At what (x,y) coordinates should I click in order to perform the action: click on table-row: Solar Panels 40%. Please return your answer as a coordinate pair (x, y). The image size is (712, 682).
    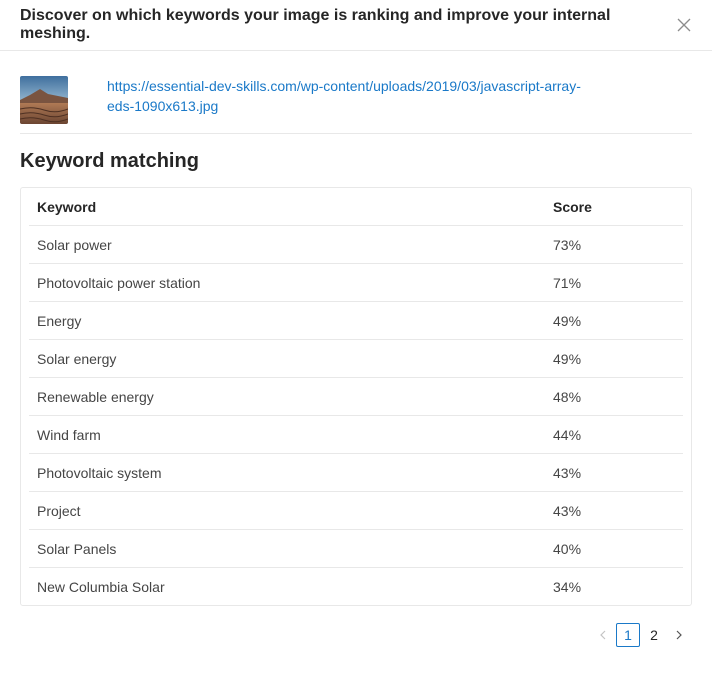
    Looking at the image, I should click on (356, 548).